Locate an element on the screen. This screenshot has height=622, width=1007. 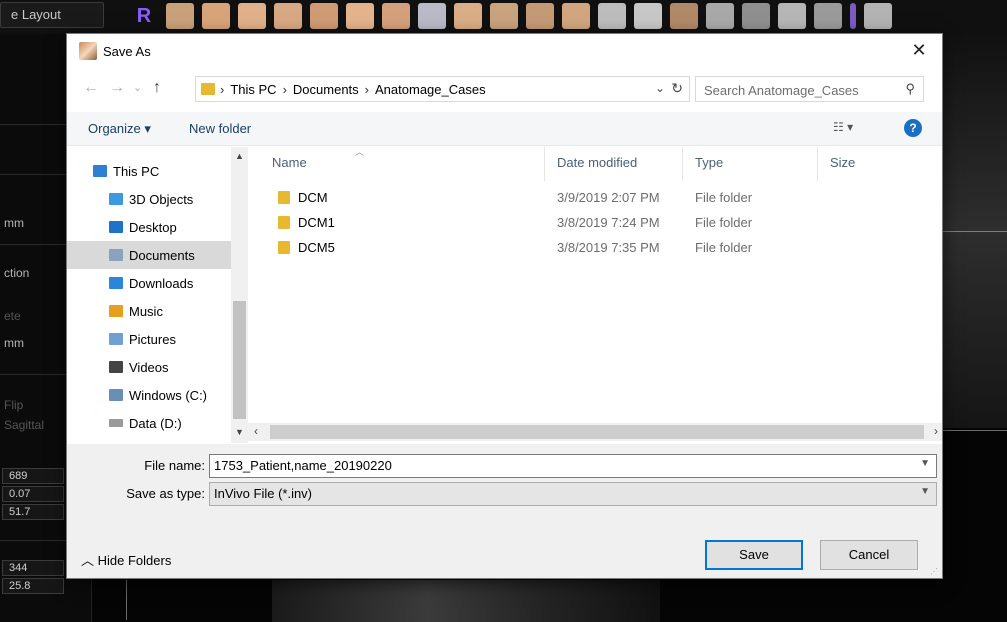
search-box: ⚲ is located at coordinates (809, 89).